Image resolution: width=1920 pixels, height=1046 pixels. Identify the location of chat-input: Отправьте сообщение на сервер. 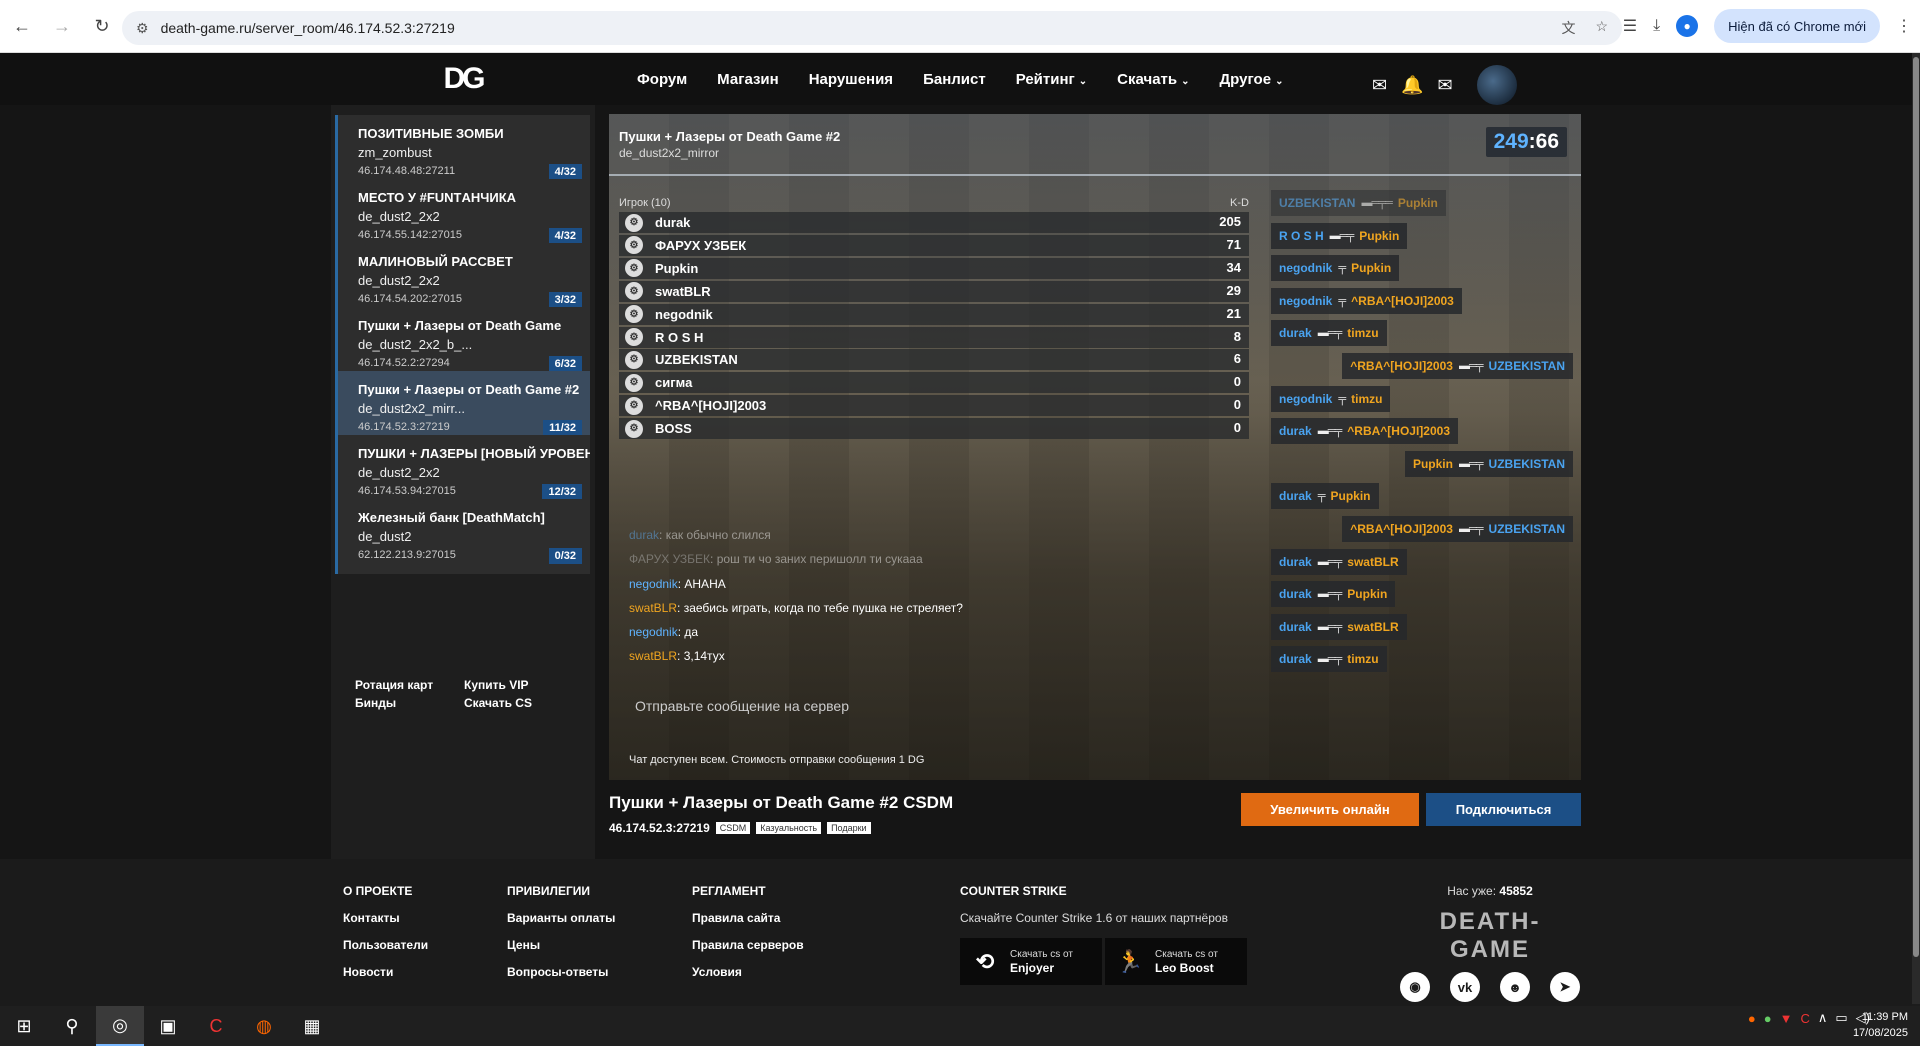
(929, 706).